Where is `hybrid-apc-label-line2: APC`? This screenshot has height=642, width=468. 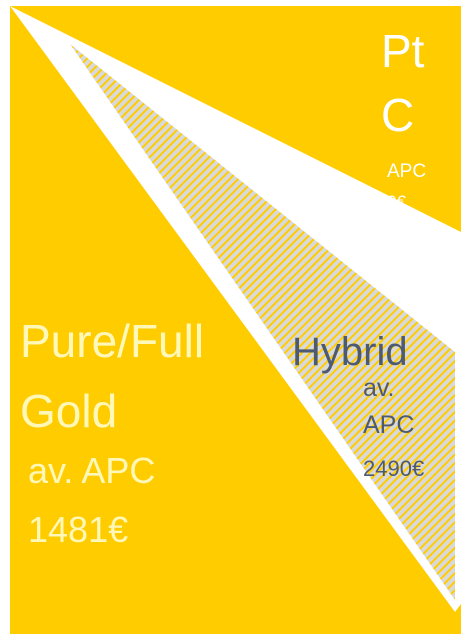
hybrid-apc-label-line2: APC is located at coordinates (389, 425).